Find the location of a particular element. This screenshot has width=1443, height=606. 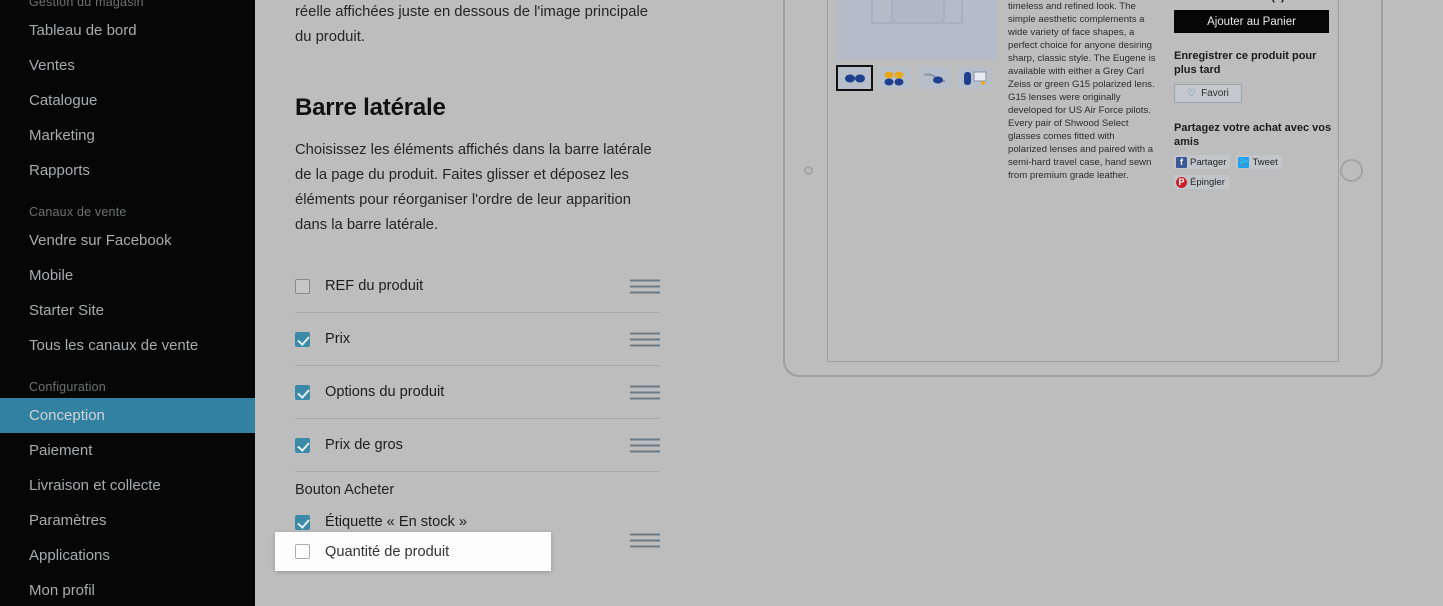

facebook-share-button: f Partager is located at coordinates (1202, 162).